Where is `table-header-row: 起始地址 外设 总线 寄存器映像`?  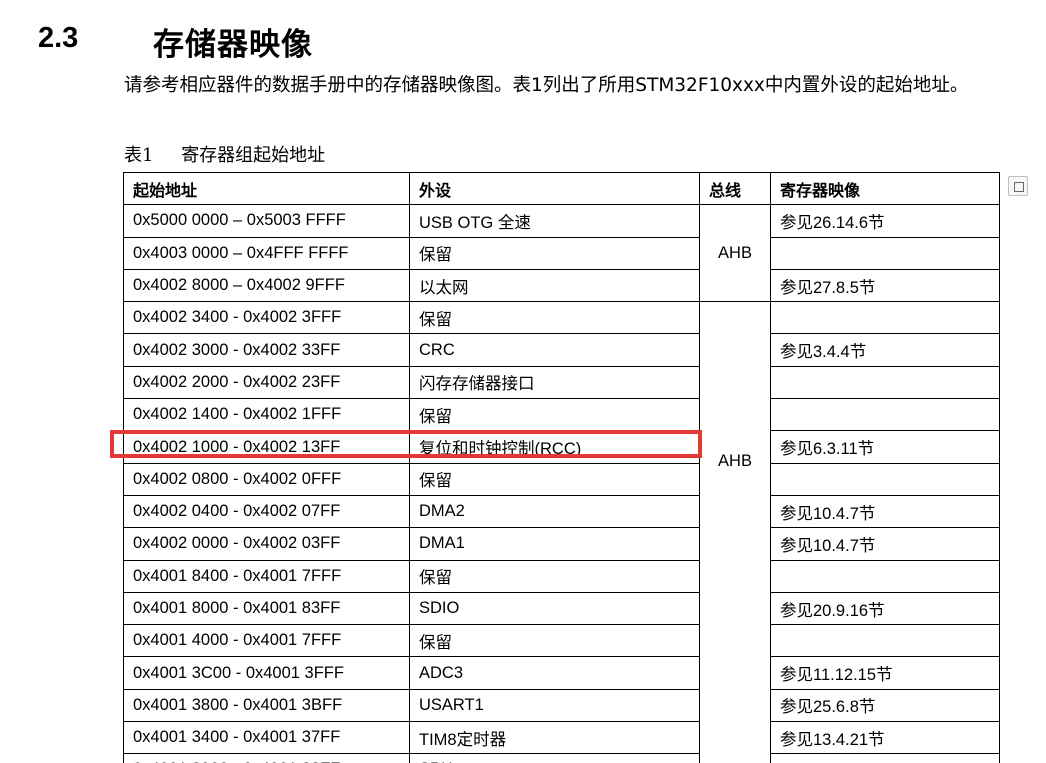
table-header-row: 起始地址 外设 总线 寄存器映像 is located at coordinates (561, 188).